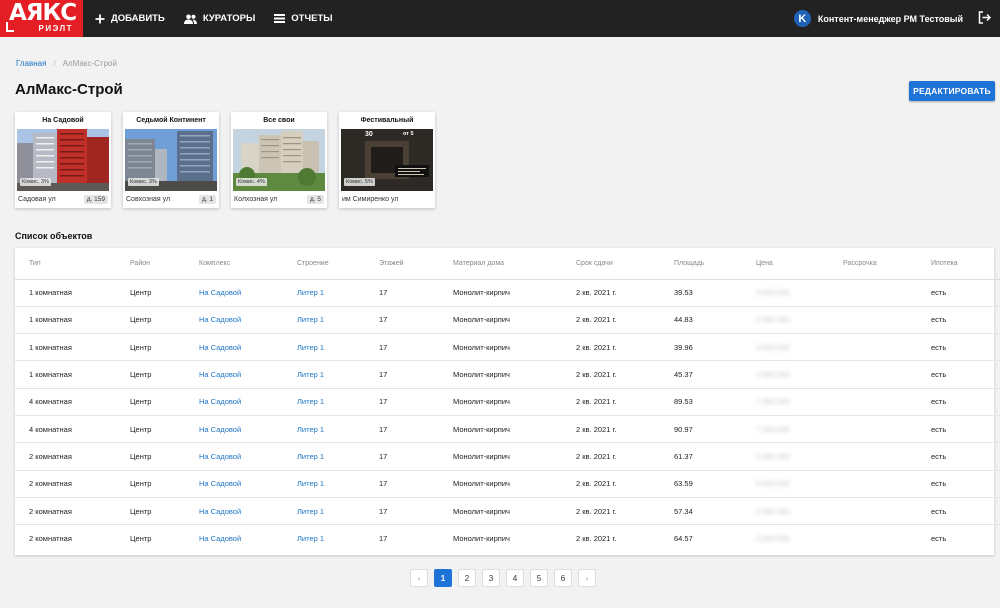 The image size is (1000, 608). Describe the element at coordinates (799, 293) in the screenshot. I see `cell-price: 3 000 000` at that location.